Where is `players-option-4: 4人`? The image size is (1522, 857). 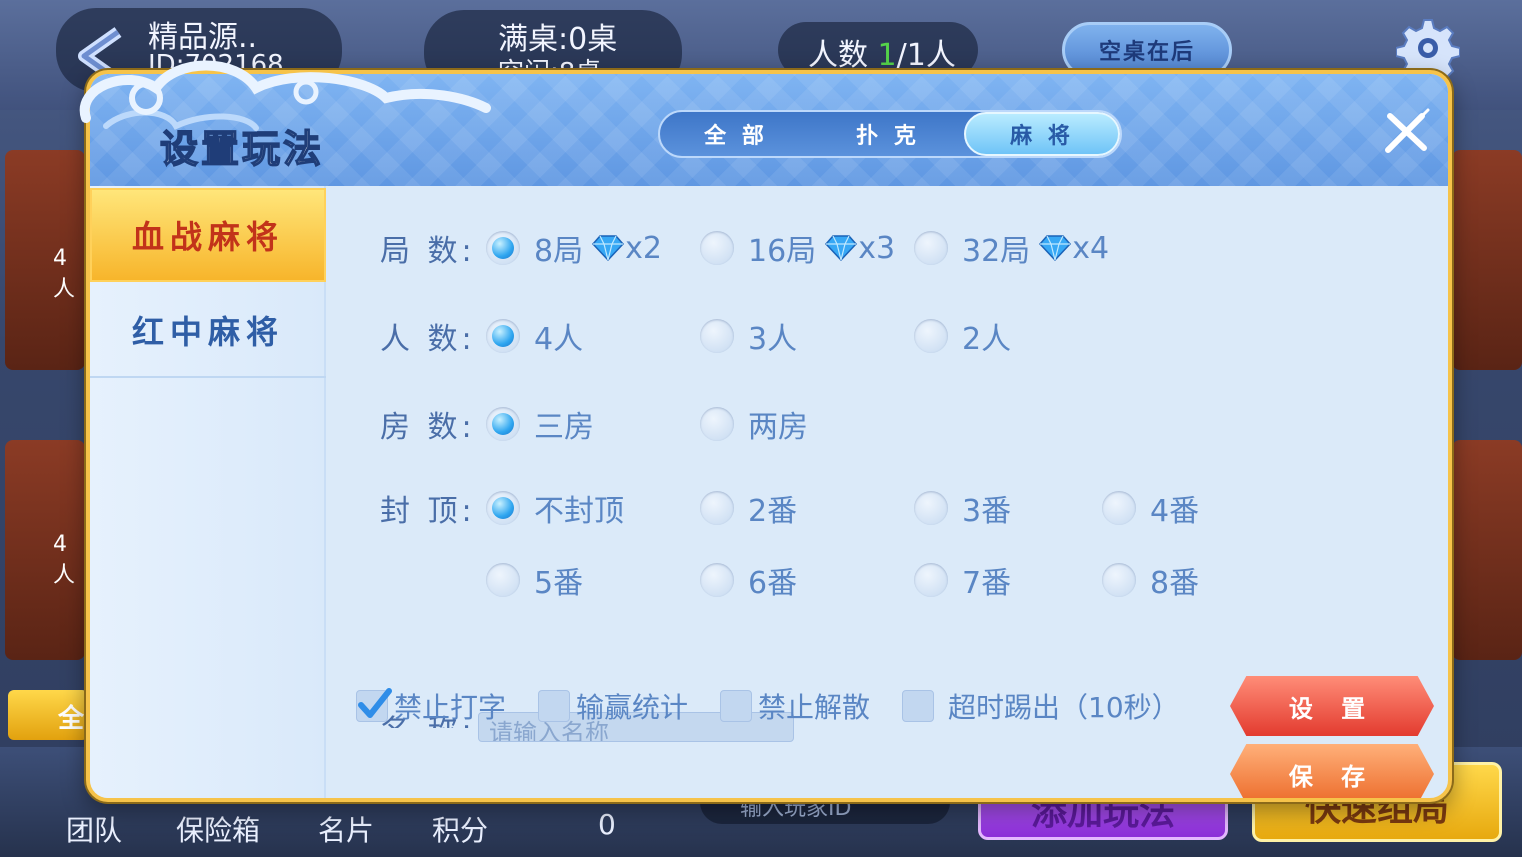 players-option-4: 4人 is located at coordinates (534, 336).